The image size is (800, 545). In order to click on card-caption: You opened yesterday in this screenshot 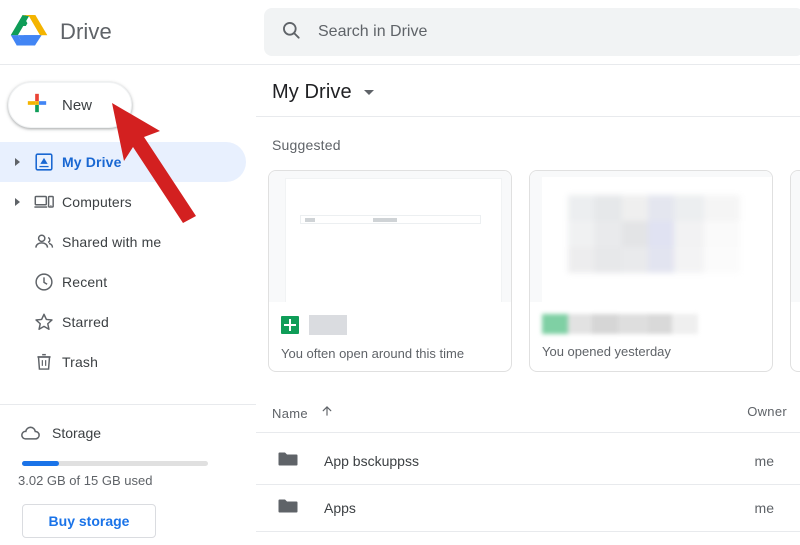, I will do `click(606, 351)`.